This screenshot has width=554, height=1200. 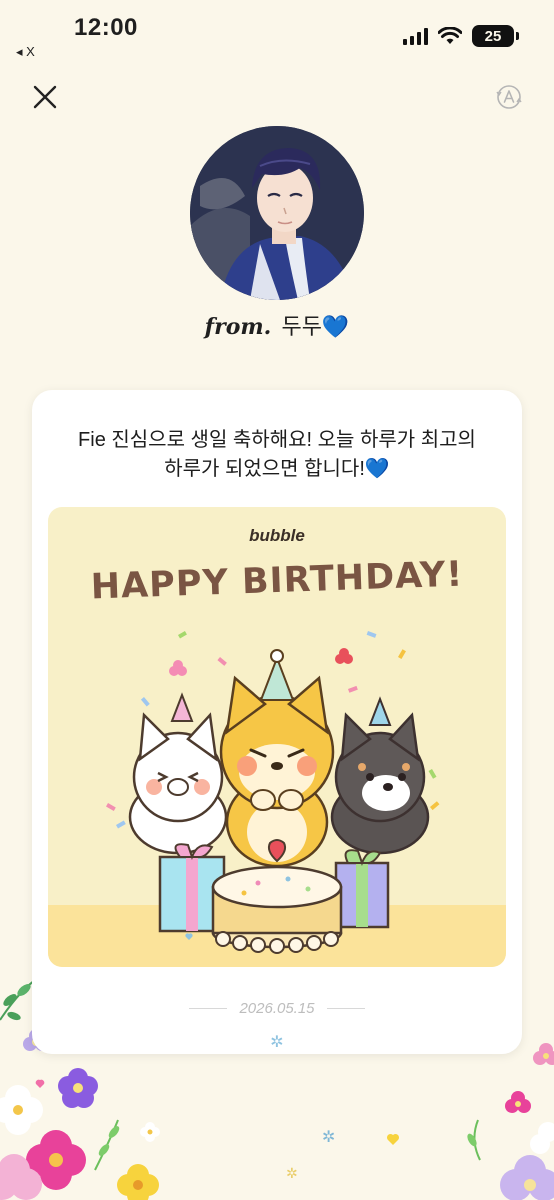 What do you see at coordinates (277, 440) in the screenshot?
I see `message-line-1: Fie 진심으로 생일 축하해요! 오늘 하루가 최고의` at bounding box center [277, 440].